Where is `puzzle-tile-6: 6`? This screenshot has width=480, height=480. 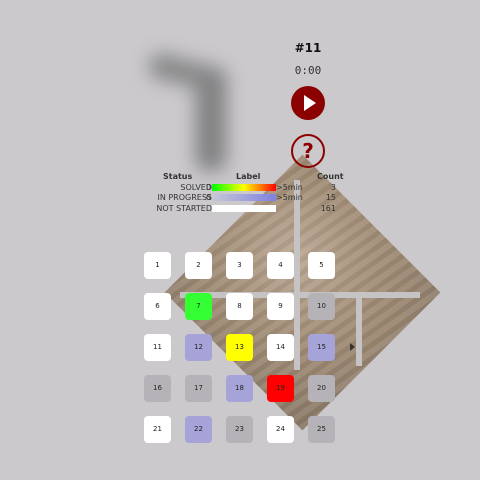 puzzle-tile-6: 6 is located at coordinates (157, 306).